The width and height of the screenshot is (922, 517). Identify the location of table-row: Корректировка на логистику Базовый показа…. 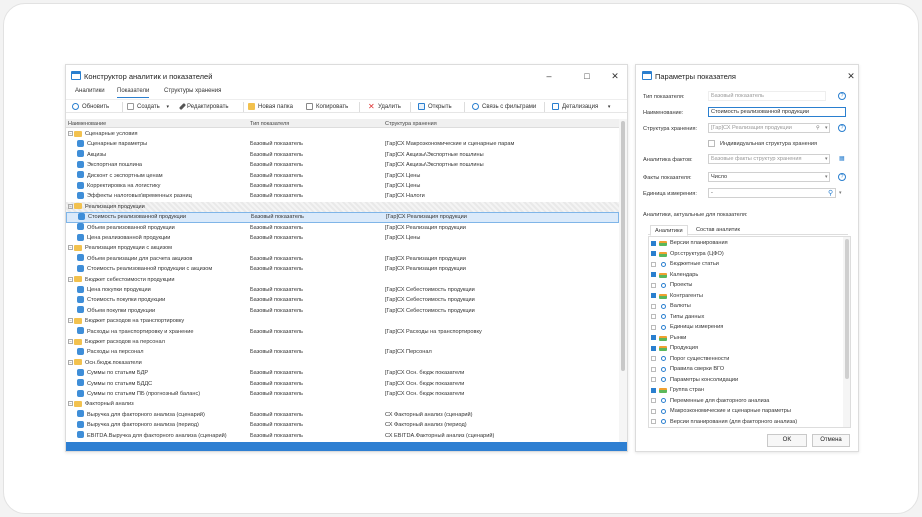
(342, 186).